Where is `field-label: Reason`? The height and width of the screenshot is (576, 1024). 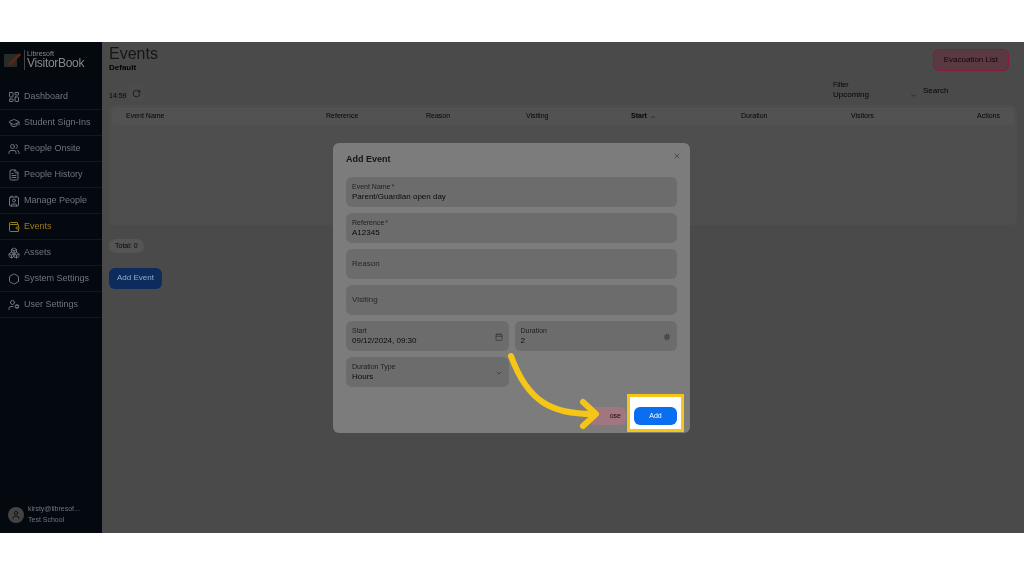
field-label: Reason is located at coordinates (366, 264).